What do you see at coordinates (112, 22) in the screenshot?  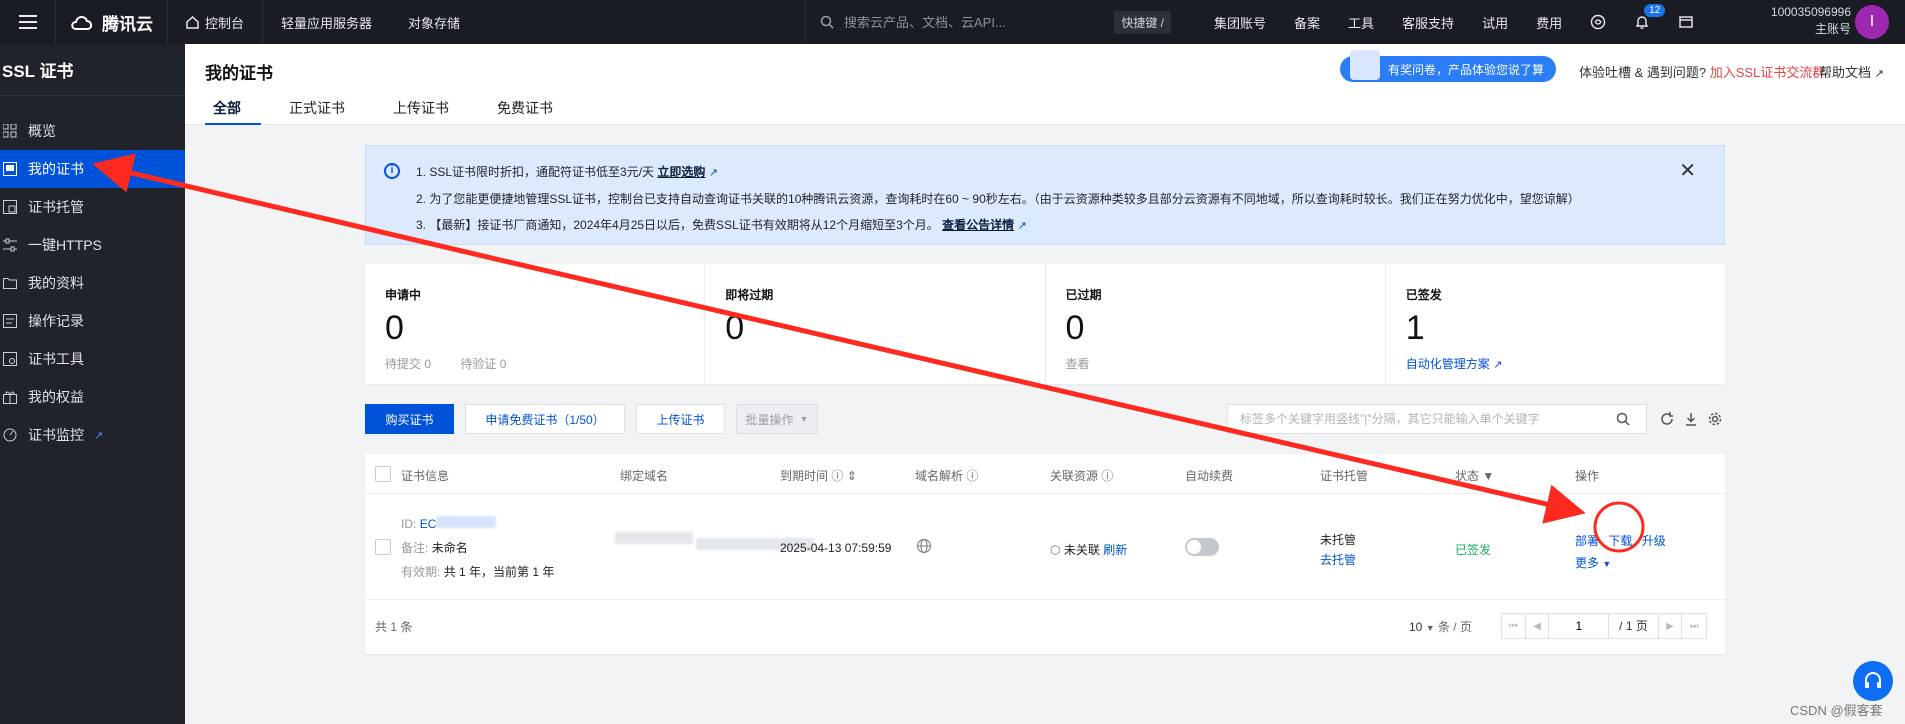 I see `brand-logo: 腾讯云` at bounding box center [112, 22].